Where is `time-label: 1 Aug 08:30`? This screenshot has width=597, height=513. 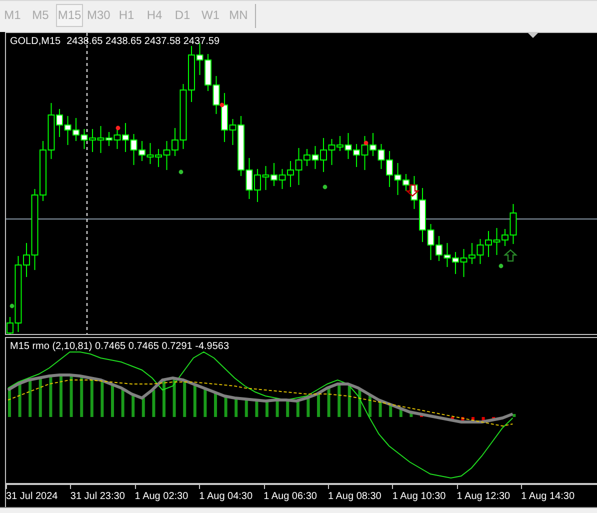 time-label: 1 Aug 08:30 is located at coordinates (355, 496).